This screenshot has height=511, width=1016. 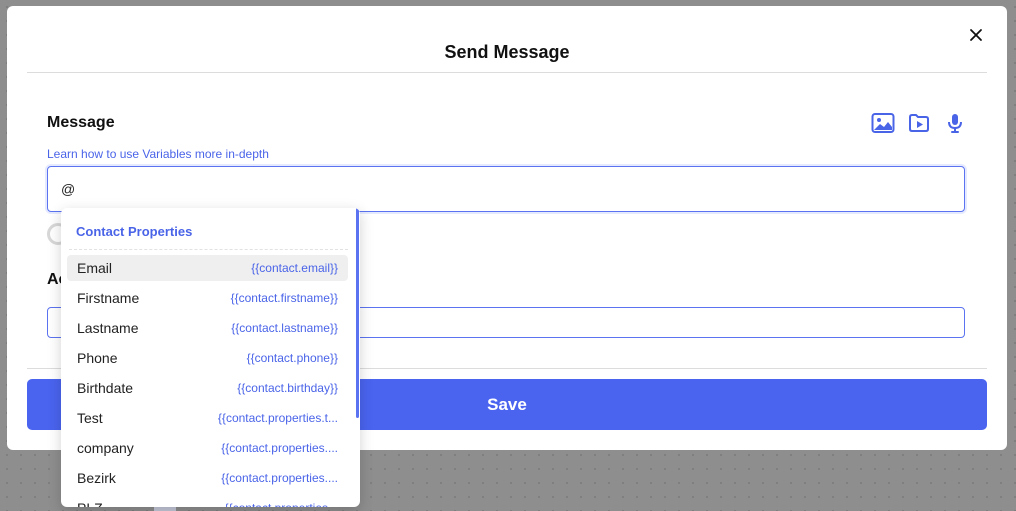 I want to click on microphone-icon, so click(x=955, y=123).